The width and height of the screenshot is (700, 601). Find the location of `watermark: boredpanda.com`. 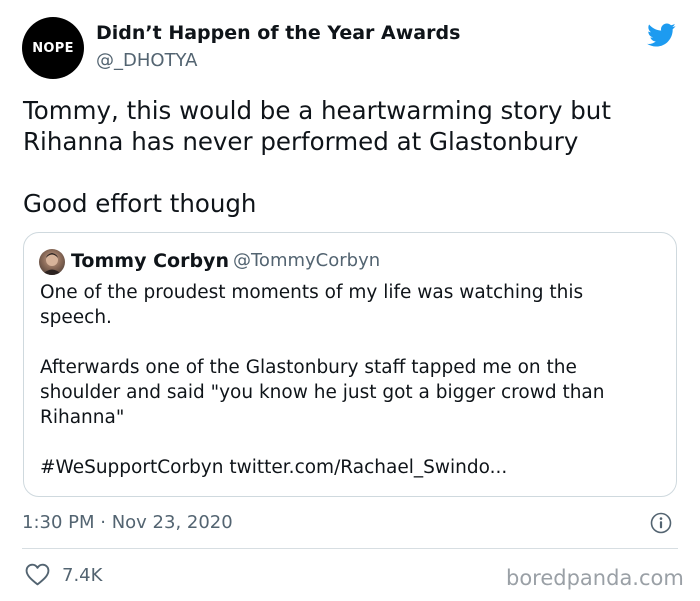

watermark: boredpanda.com is located at coordinates (595, 578).